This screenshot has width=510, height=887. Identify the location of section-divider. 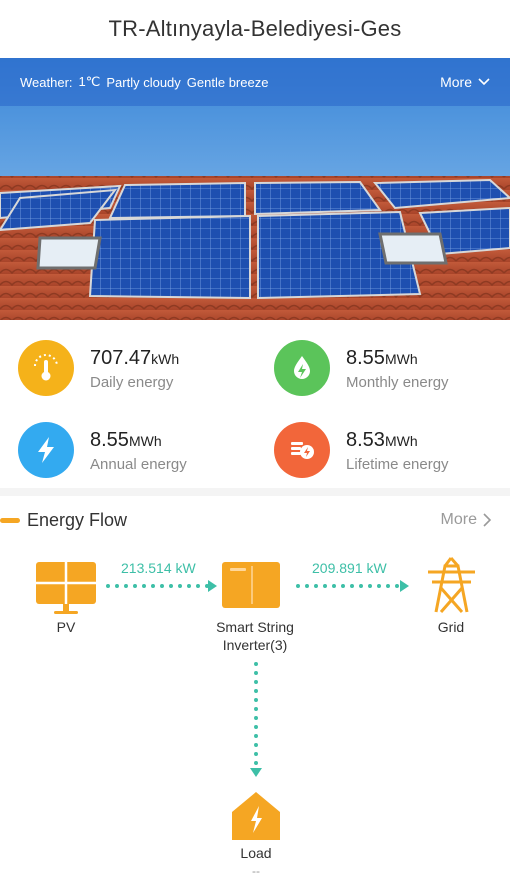
(255, 492).